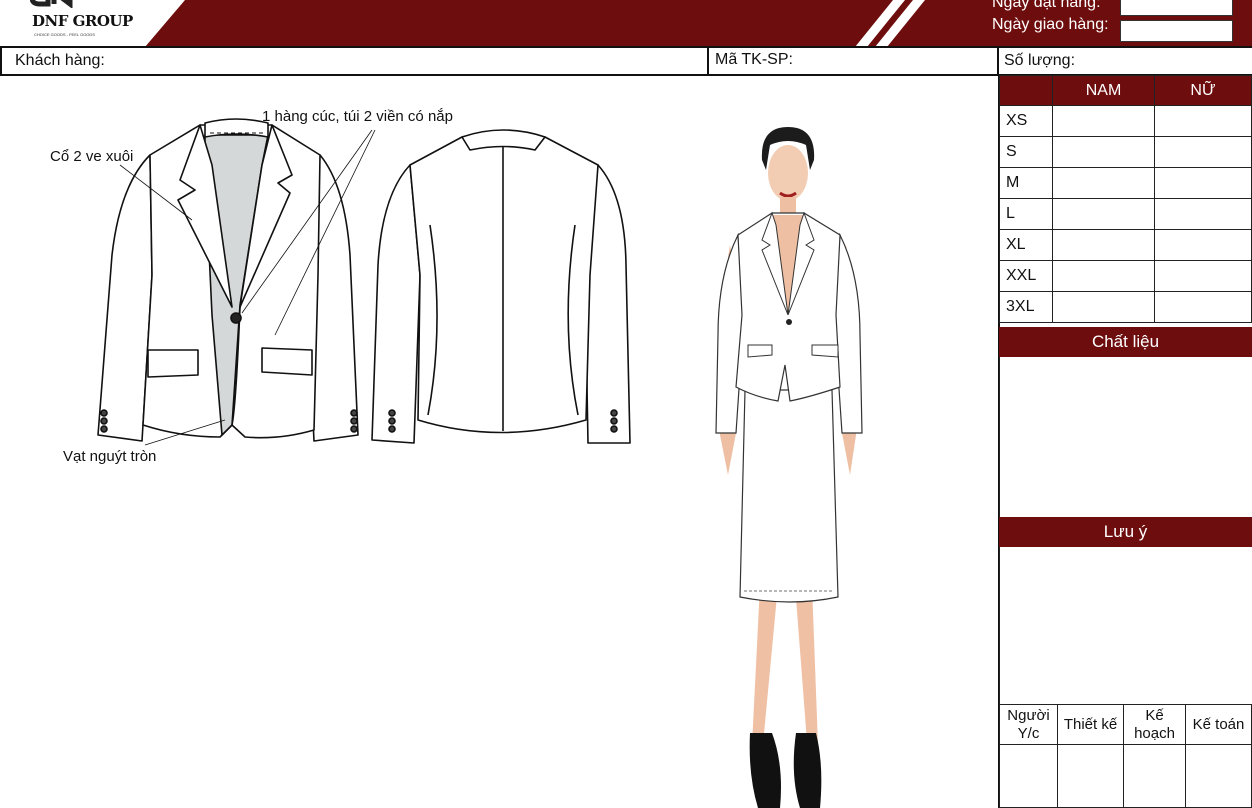 The image size is (1252, 808). Describe the element at coordinates (501, 286) in the screenshot. I see `jacket-back` at that location.